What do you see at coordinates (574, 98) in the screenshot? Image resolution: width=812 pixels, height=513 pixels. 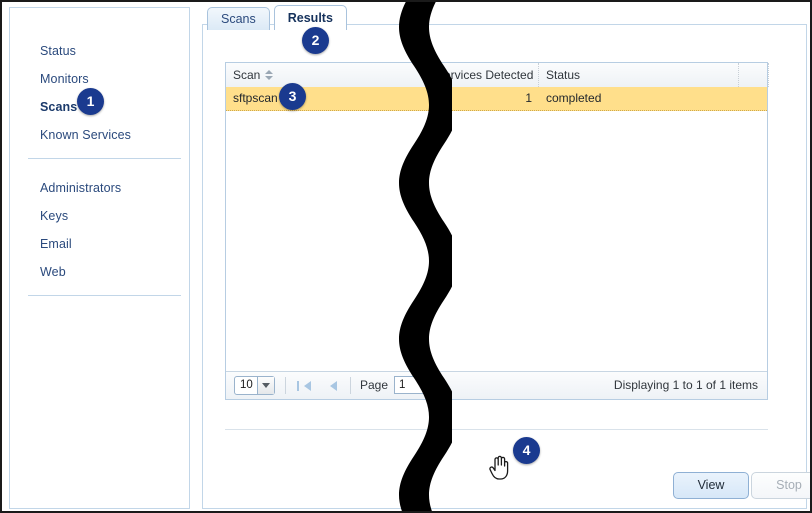 I see `table-cell-status: completed` at bounding box center [574, 98].